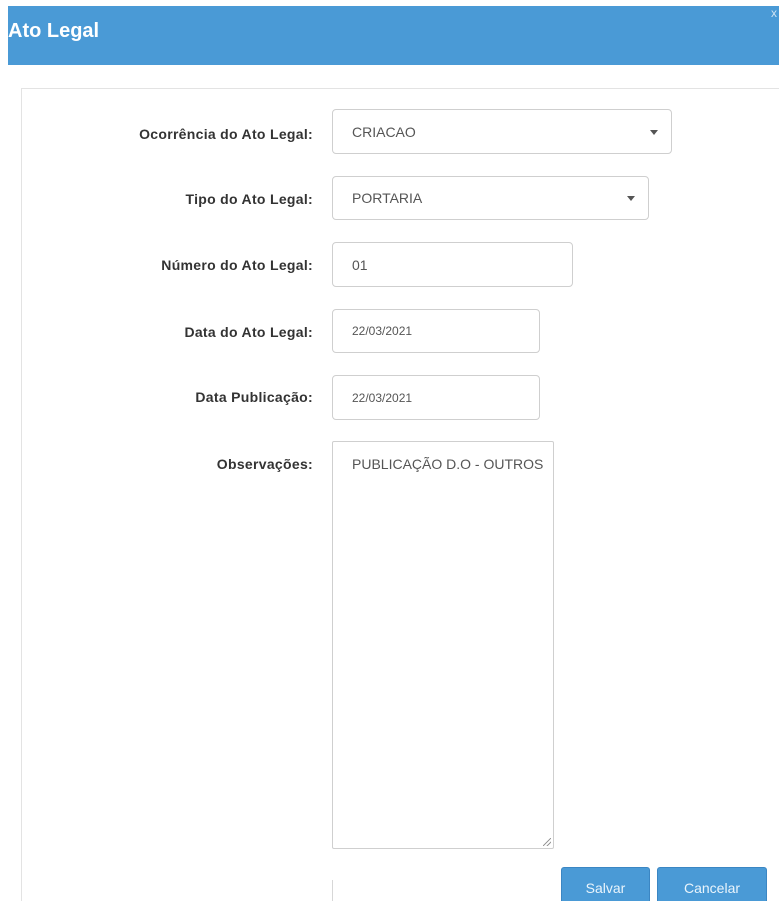 Image resolution: width=779 pixels, height=901 pixels. What do you see at coordinates (237, 265) in the screenshot?
I see `numero-label: Número do Ato Legal:` at bounding box center [237, 265].